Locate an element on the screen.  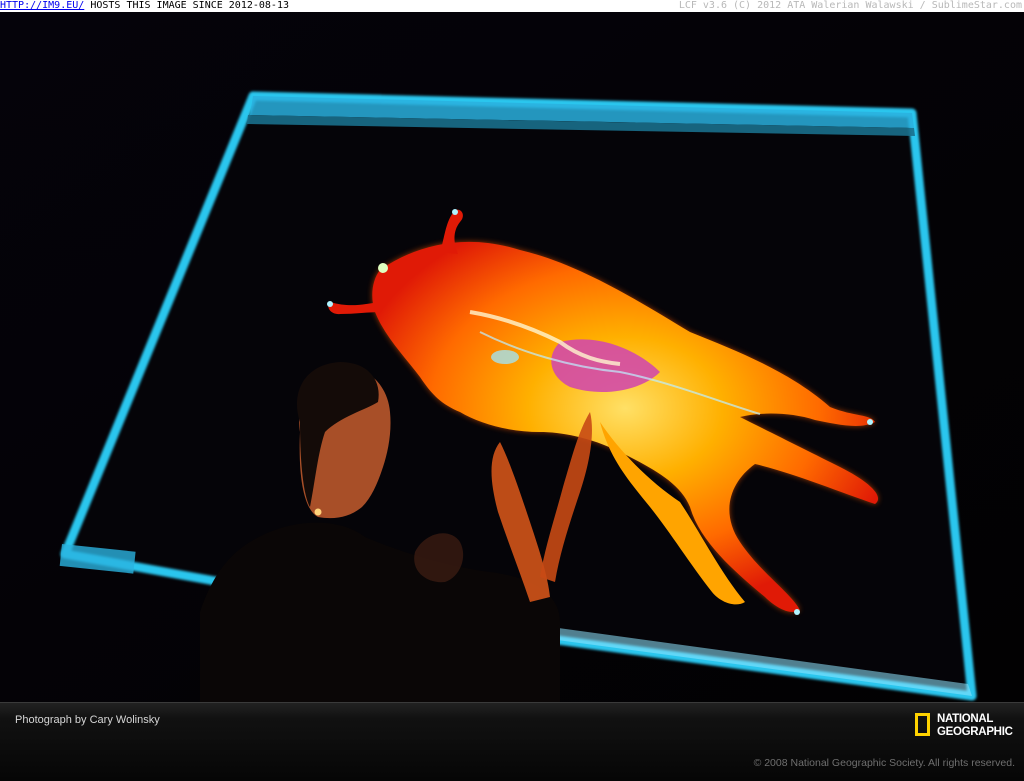
earring is located at coordinates (318, 512).